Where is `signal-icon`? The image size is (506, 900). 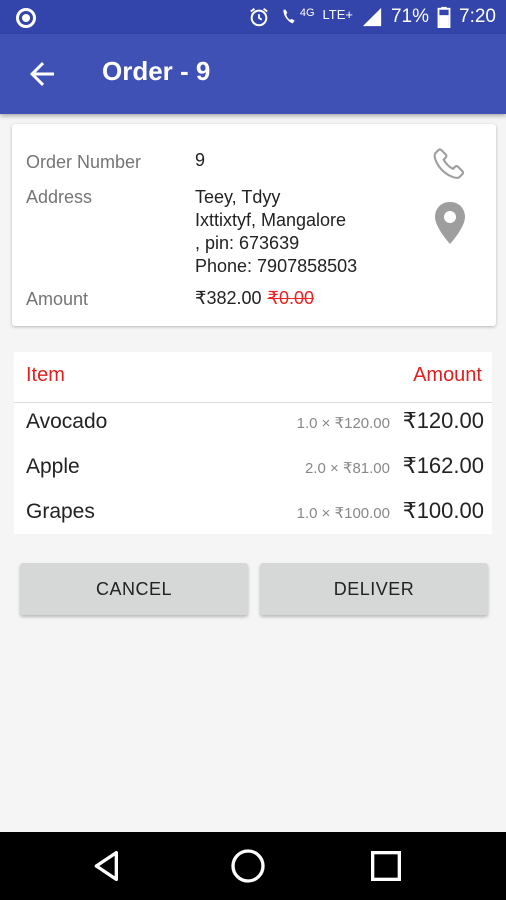 signal-icon is located at coordinates (372, 17).